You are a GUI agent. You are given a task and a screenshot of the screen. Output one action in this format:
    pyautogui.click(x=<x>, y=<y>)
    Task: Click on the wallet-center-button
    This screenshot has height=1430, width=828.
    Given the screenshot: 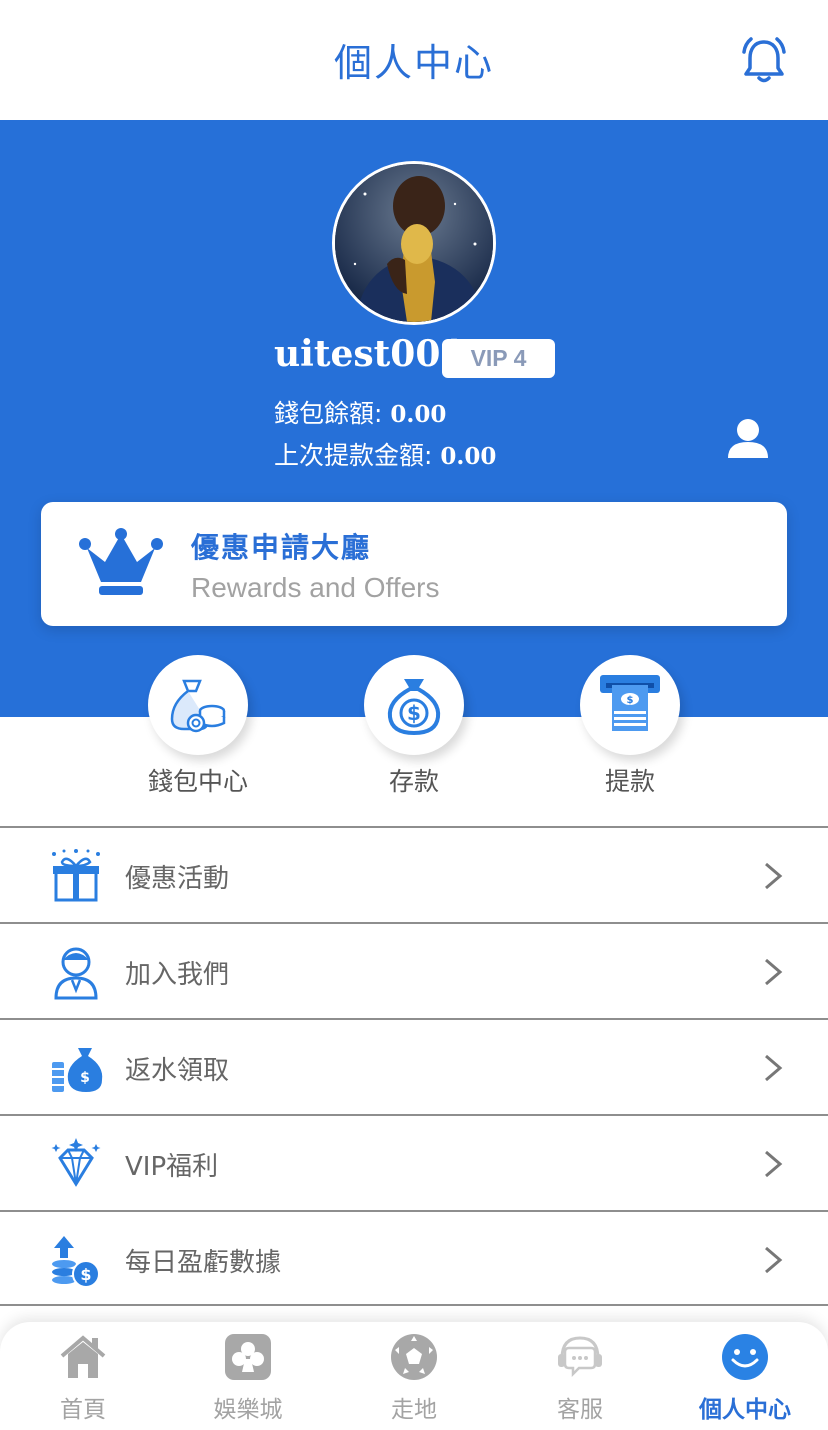 What is the action you would take?
    pyautogui.click(x=198, y=705)
    